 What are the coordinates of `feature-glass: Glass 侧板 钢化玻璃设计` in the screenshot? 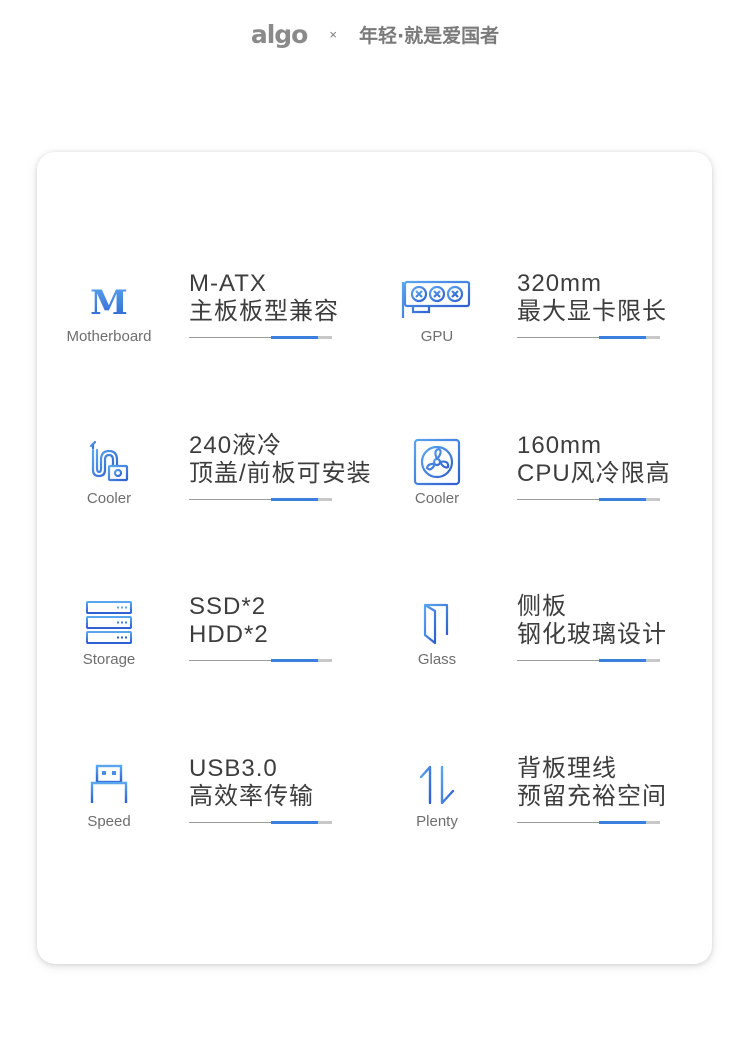 It's located at (553, 638).